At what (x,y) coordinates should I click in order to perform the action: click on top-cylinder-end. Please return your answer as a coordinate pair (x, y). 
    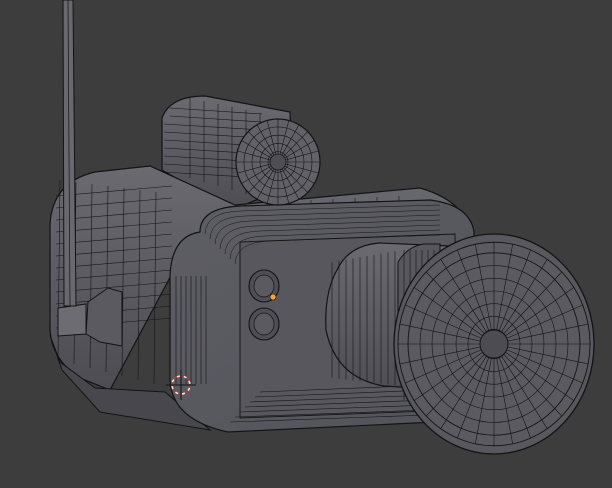
    Looking at the image, I should click on (278, 162).